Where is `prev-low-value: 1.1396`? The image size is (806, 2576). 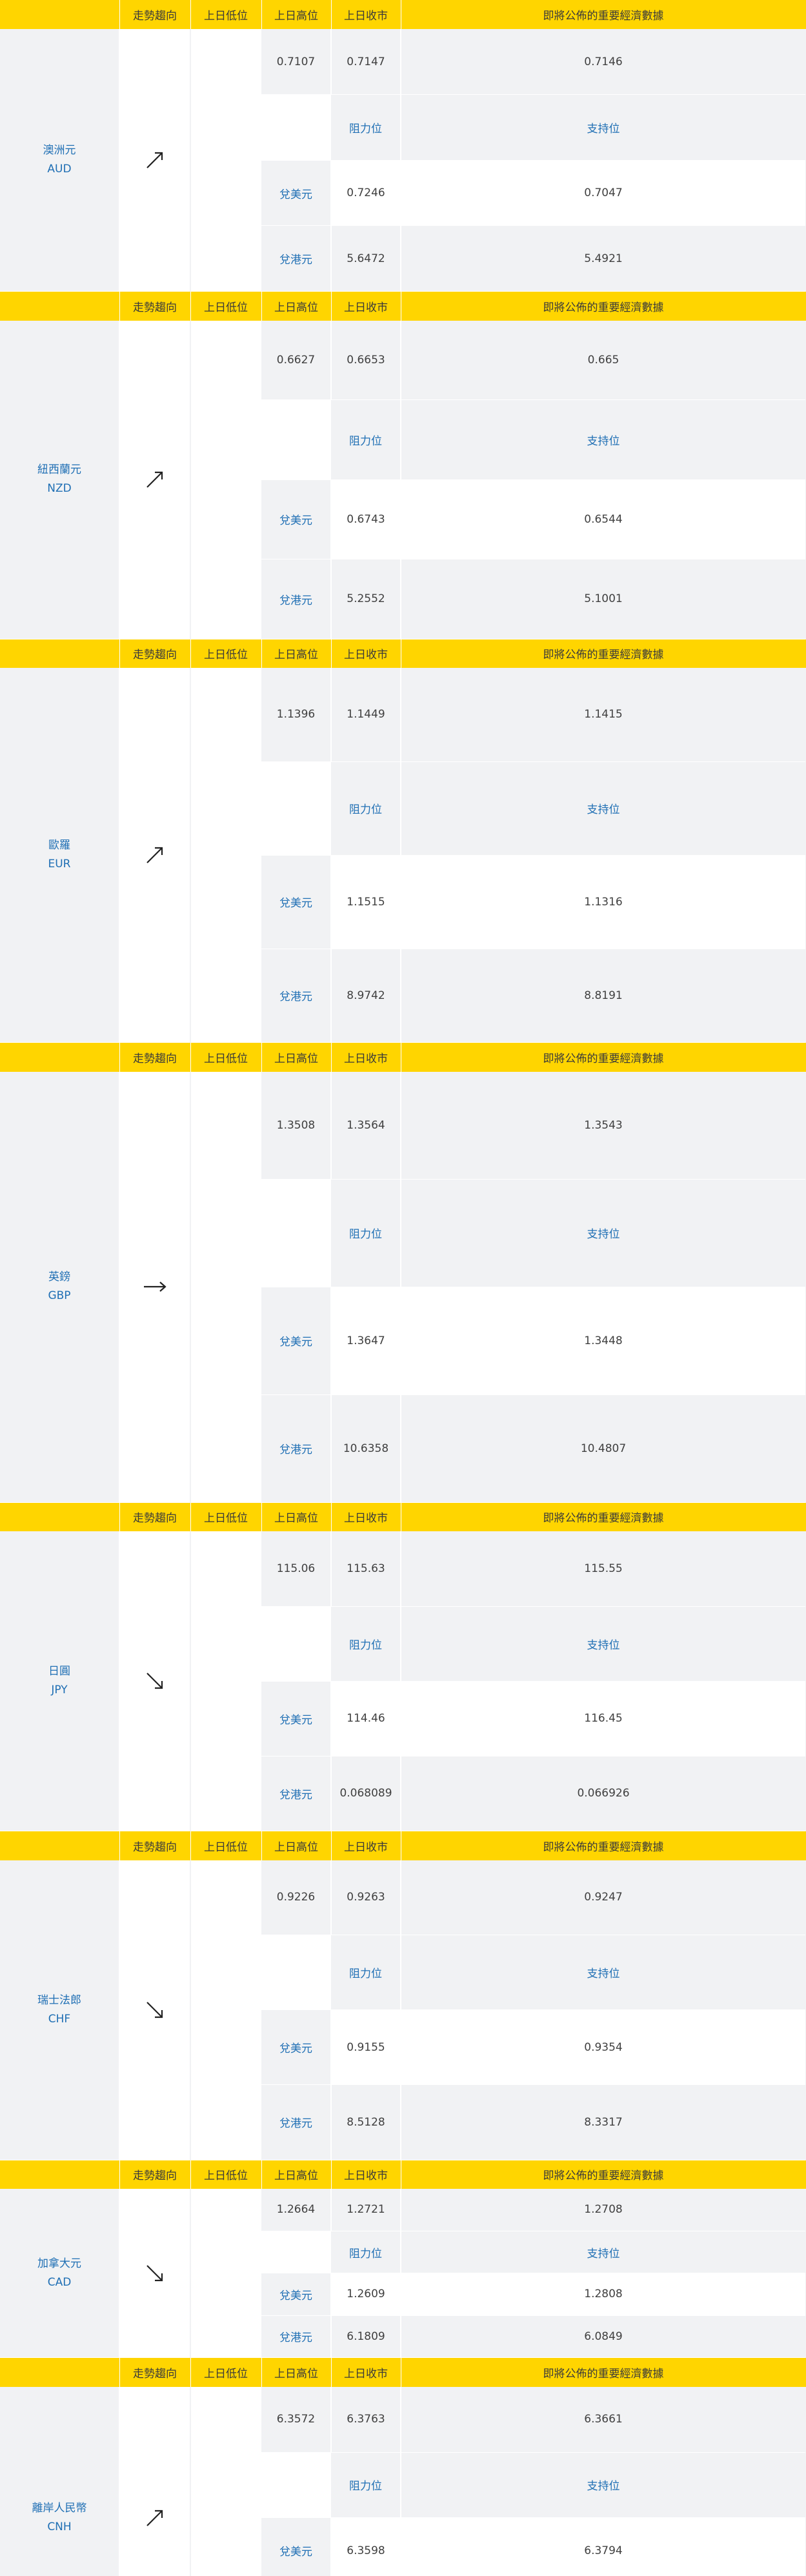
prev-low-value: 1.1396 is located at coordinates (296, 714).